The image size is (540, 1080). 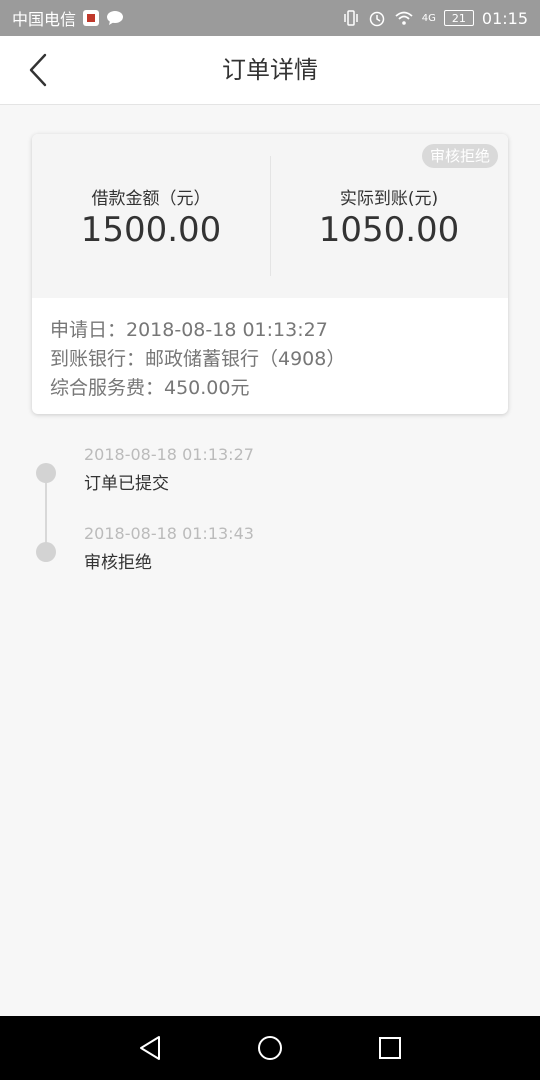 I want to click on timeline-text: 订单已提交, so click(x=126, y=484).